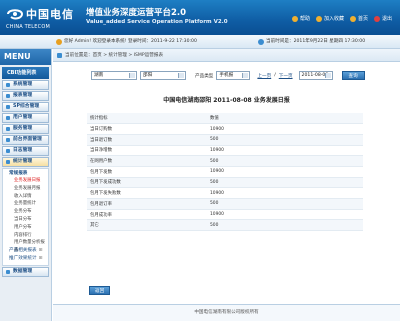 Image resolution: width=400 pixels, height=321 pixels. What do you see at coordinates (163, 75) in the screenshot?
I see `city-select: 邵阳` at bounding box center [163, 75].